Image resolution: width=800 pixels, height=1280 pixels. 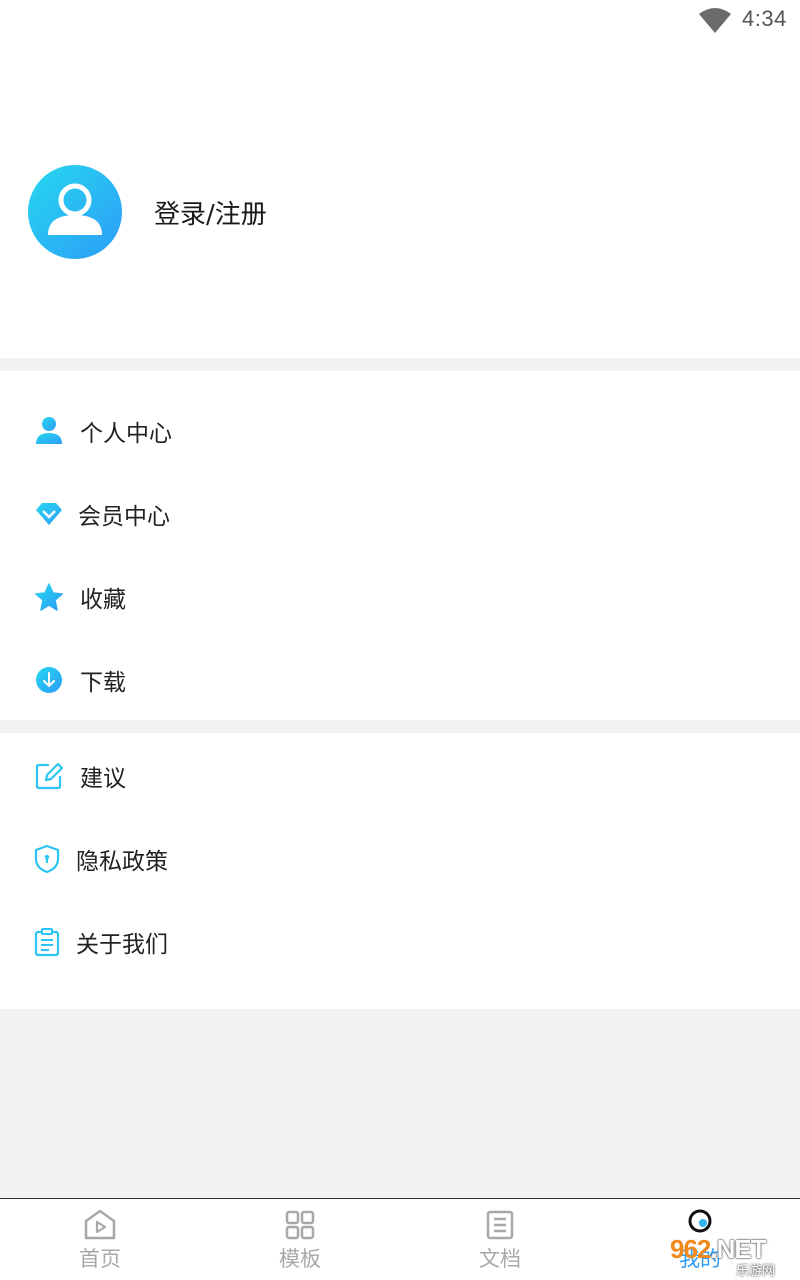 What do you see at coordinates (49, 514) in the screenshot?
I see `diamond-icon` at bounding box center [49, 514].